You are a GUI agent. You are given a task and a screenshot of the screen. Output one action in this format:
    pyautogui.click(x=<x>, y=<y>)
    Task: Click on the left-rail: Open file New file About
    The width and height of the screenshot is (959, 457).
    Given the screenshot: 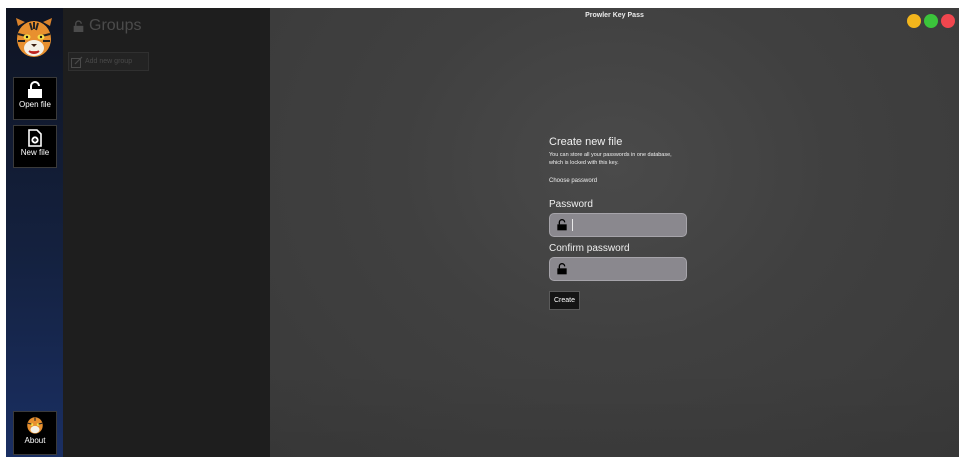 What is the action you would take?
    pyautogui.click(x=34, y=232)
    